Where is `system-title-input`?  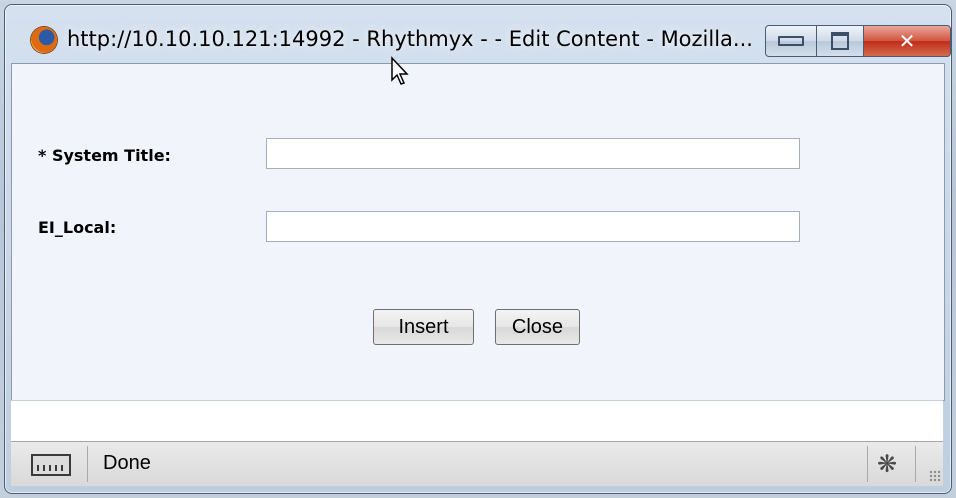 system-title-input is located at coordinates (533, 153).